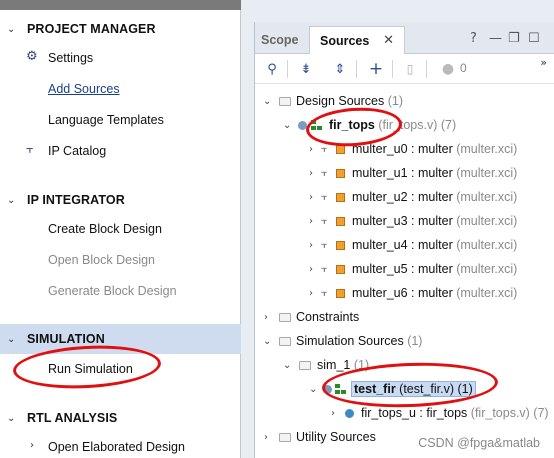  What do you see at coordinates (404, 365) in the screenshot?
I see `tree-row-sim-1: ⌄ sim_1 (1)` at bounding box center [404, 365].